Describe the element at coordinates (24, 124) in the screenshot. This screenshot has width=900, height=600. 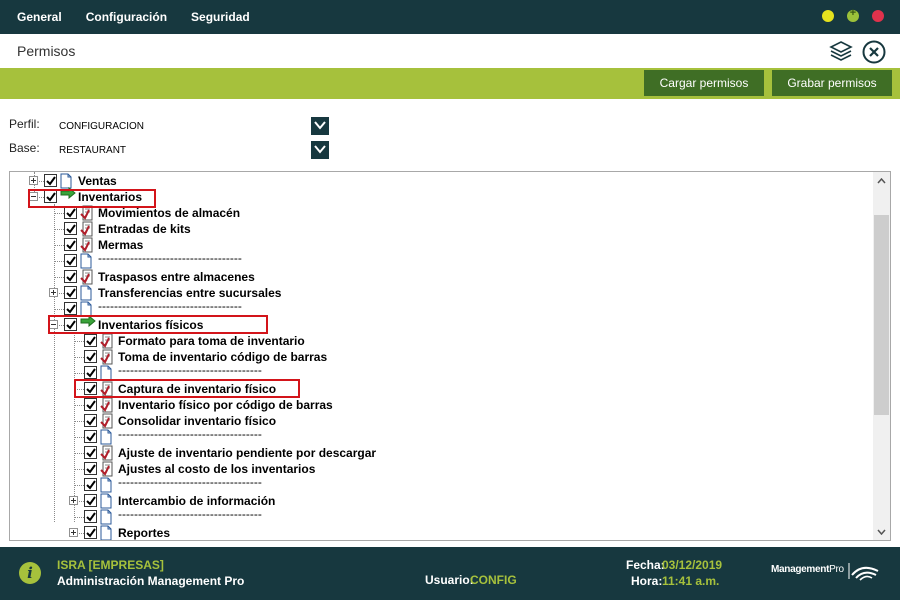
I see `profile-label: Perfil:` at that location.